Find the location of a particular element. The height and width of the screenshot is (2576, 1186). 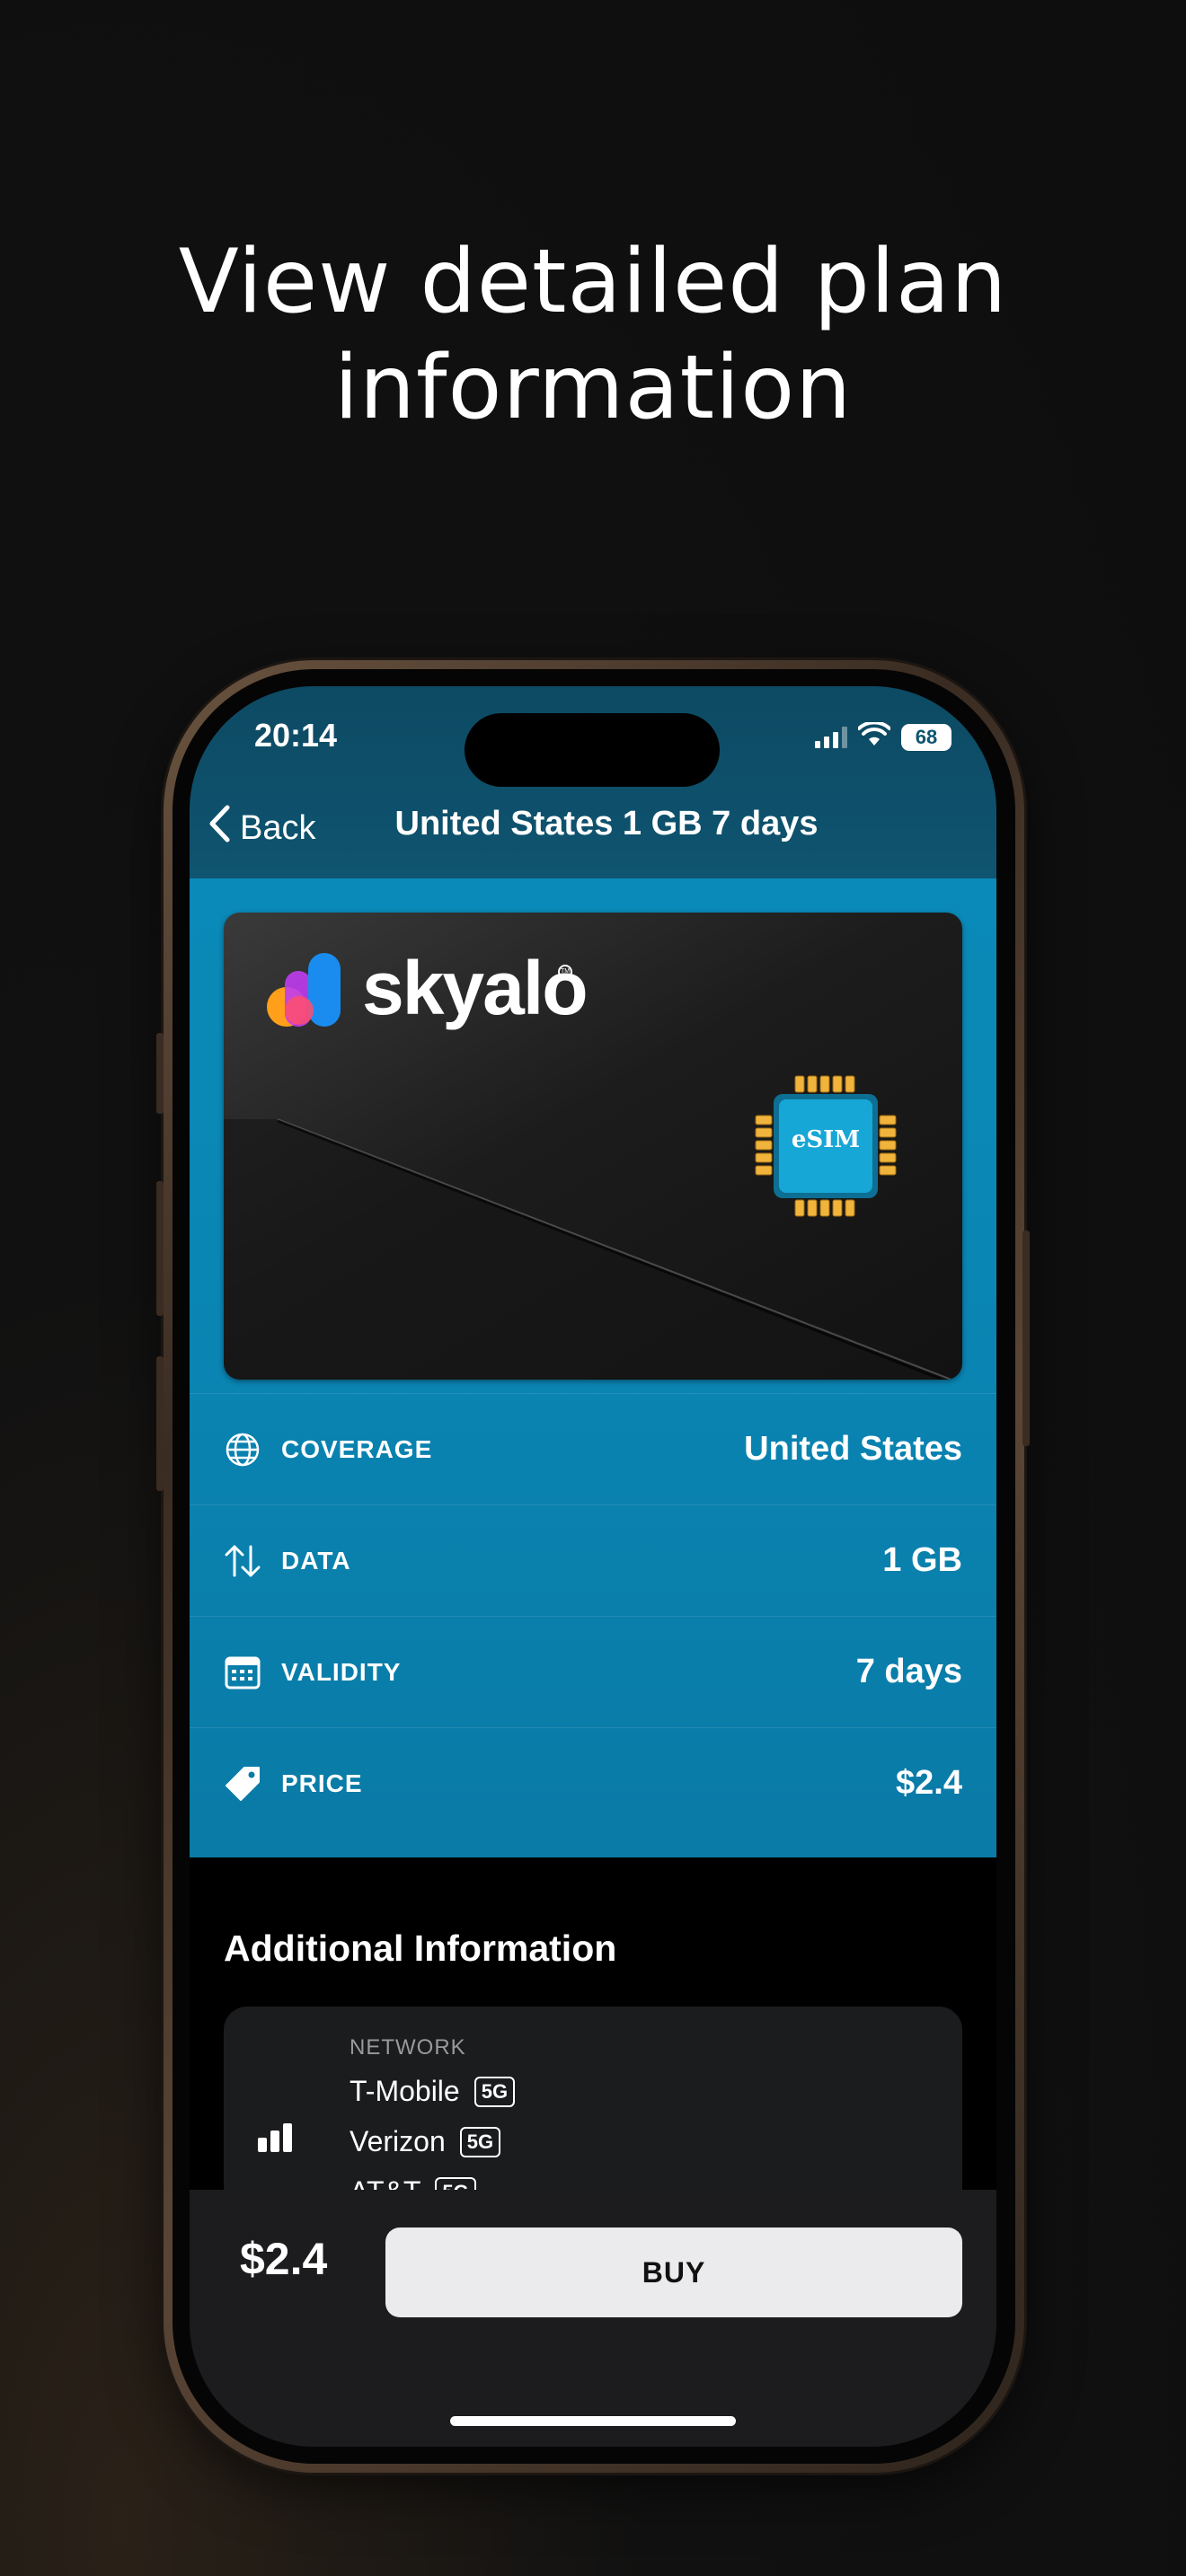

esim-chip-icon: eSIM is located at coordinates (826, 1148).